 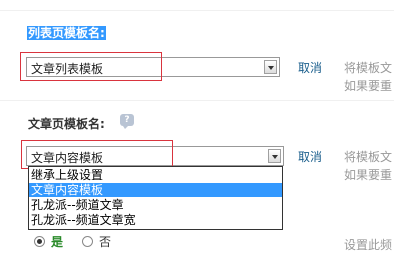 I want to click on article-template-hint: 将模板文, so click(x=368, y=157).